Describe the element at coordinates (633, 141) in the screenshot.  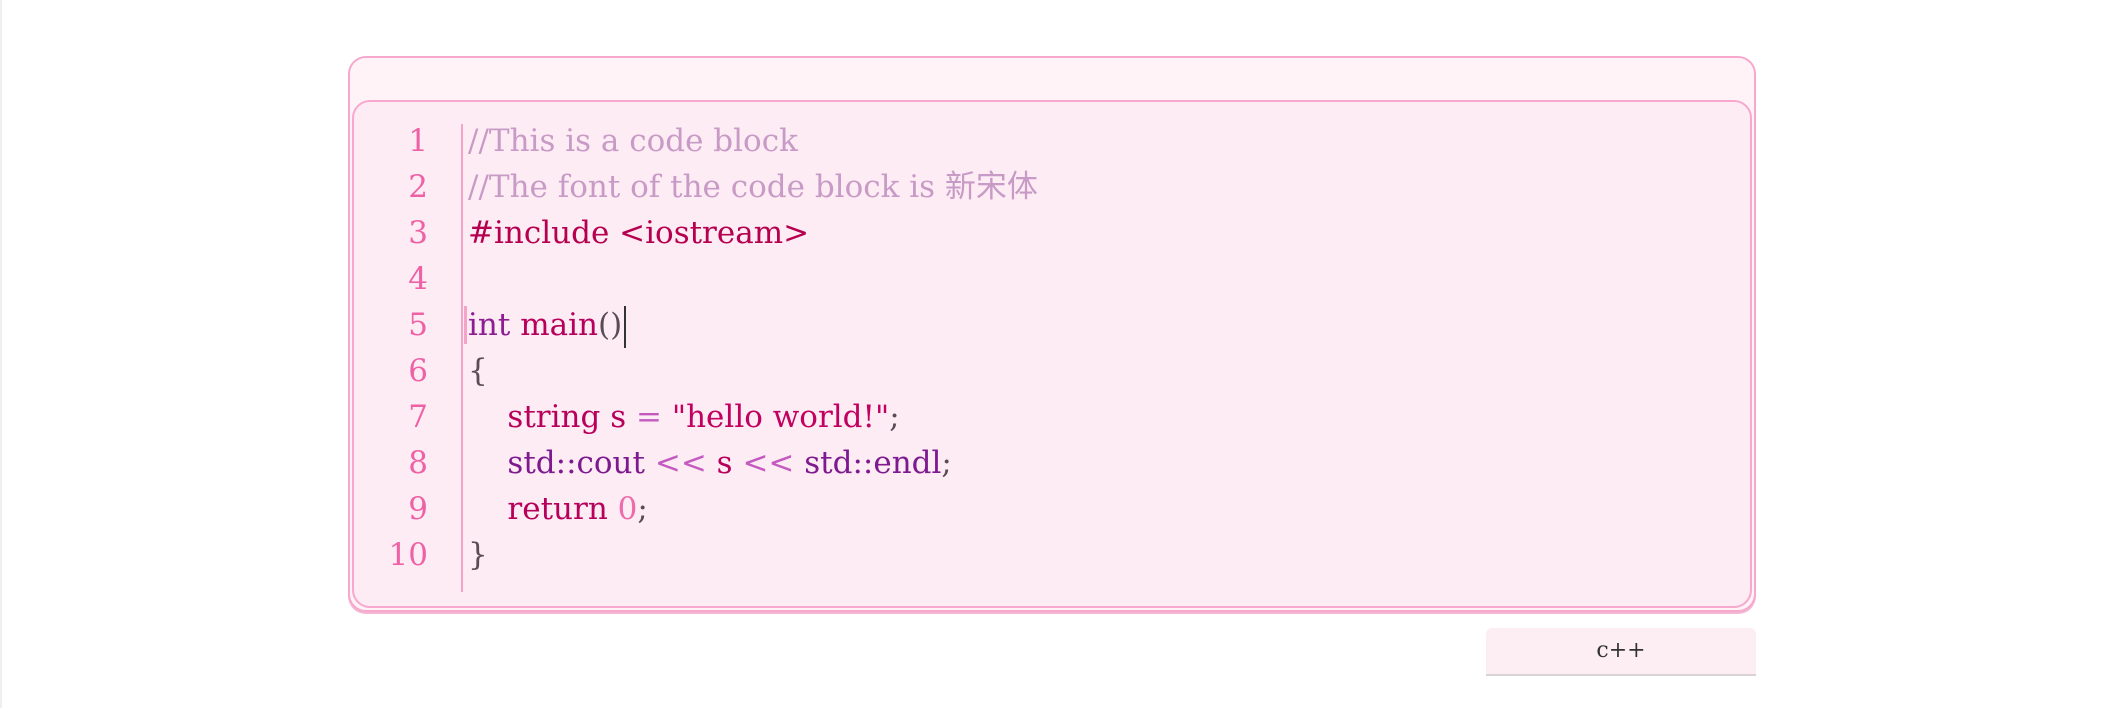
I see `code-token: //This is a code block` at that location.